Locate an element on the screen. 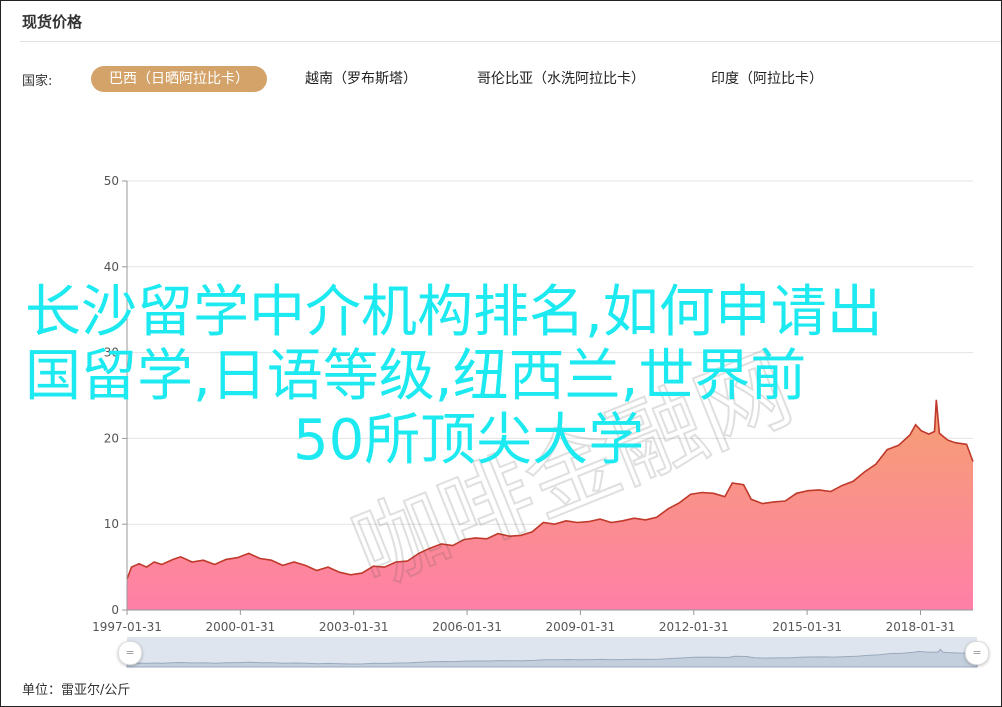 This screenshot has height=707, width=1002. range-handle-left: = is located at coordinates (130, 653).